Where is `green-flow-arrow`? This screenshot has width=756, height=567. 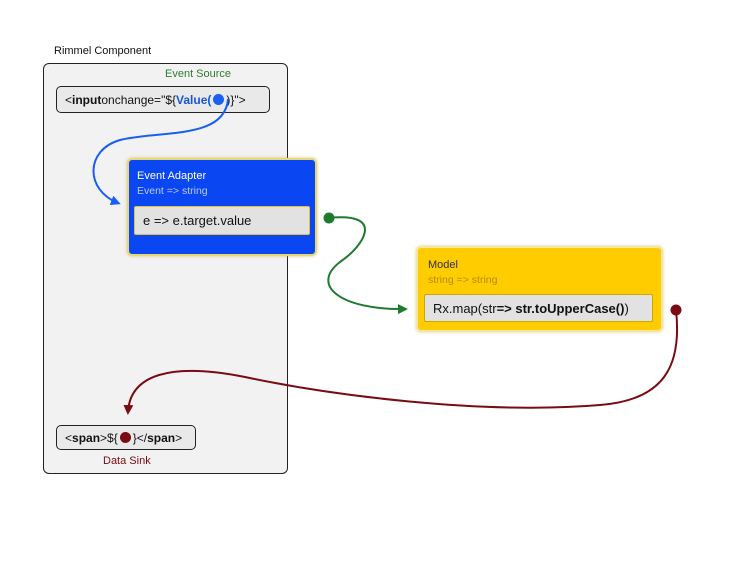
green-flow-arrow is located at coordinates (367, 265).